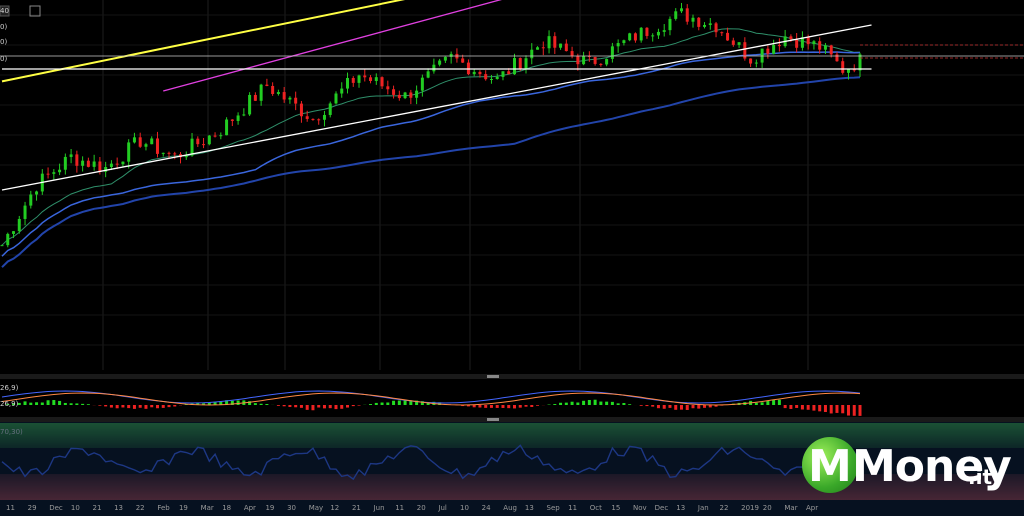 This screenshot has height=516, width=1024. Describe the element at coordinates (640, 508) in the screenshot. I see `x-tick-label: Nov` at that location.